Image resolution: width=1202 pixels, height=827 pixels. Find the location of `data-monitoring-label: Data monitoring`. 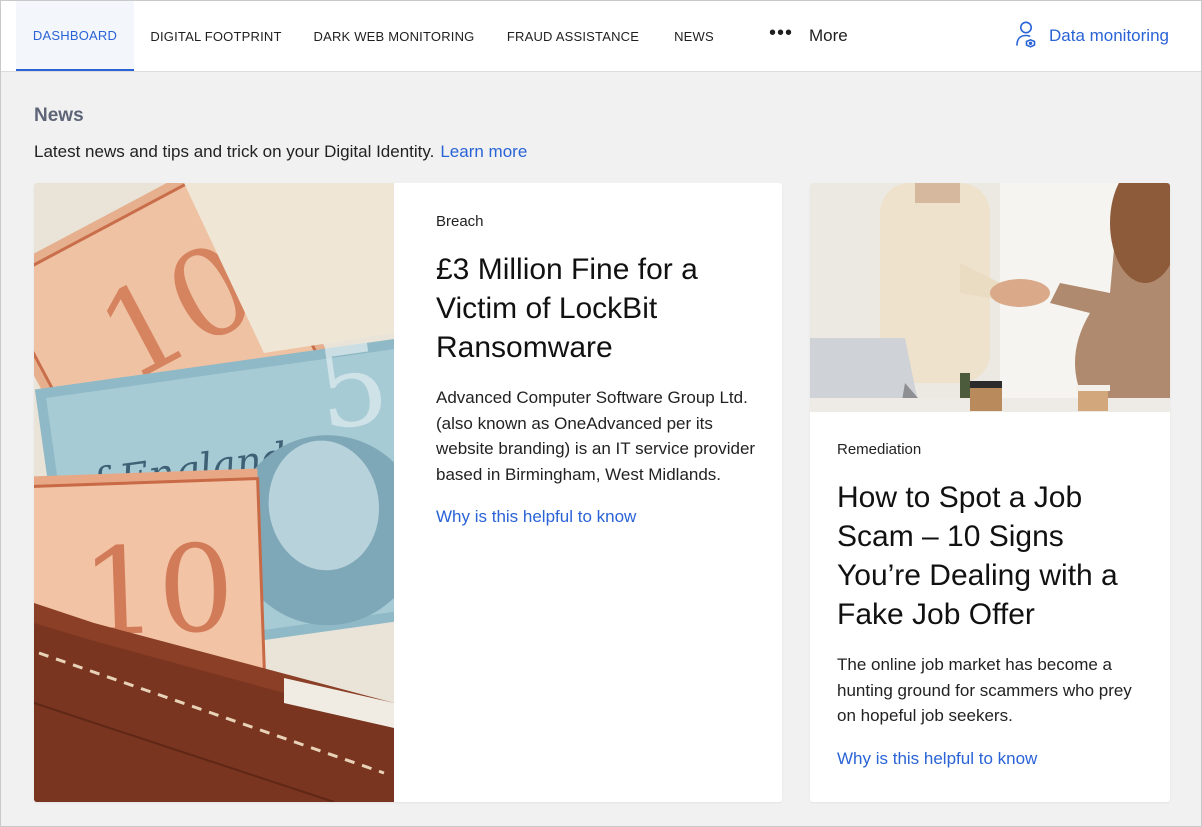

data-monitoring-label: Data monitoring is located at coordinates (1108, 35).